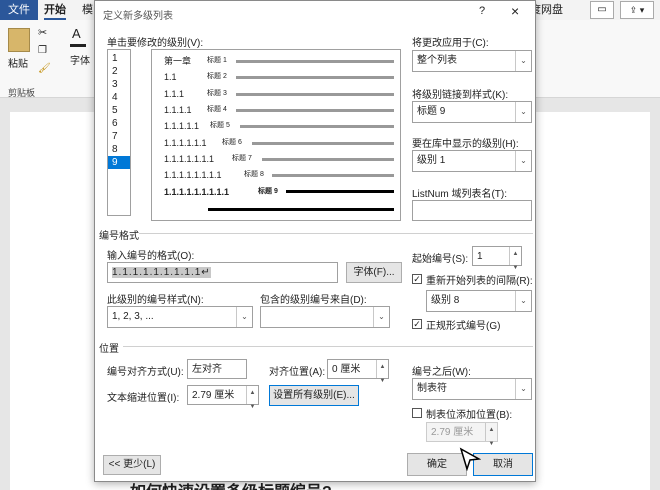 This screenshot has height=490, width=660. What do you see at coordinates (217, 109) in the screenshot?
I see `preview-style: 标题 4` at bounding box center [217, 109].